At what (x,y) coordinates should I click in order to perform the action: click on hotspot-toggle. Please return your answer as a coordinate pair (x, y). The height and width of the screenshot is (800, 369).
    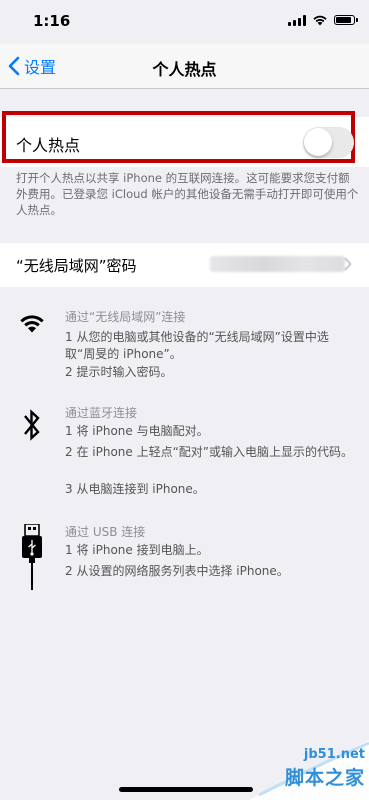
    Looking at the image, I should click on (328, 142).